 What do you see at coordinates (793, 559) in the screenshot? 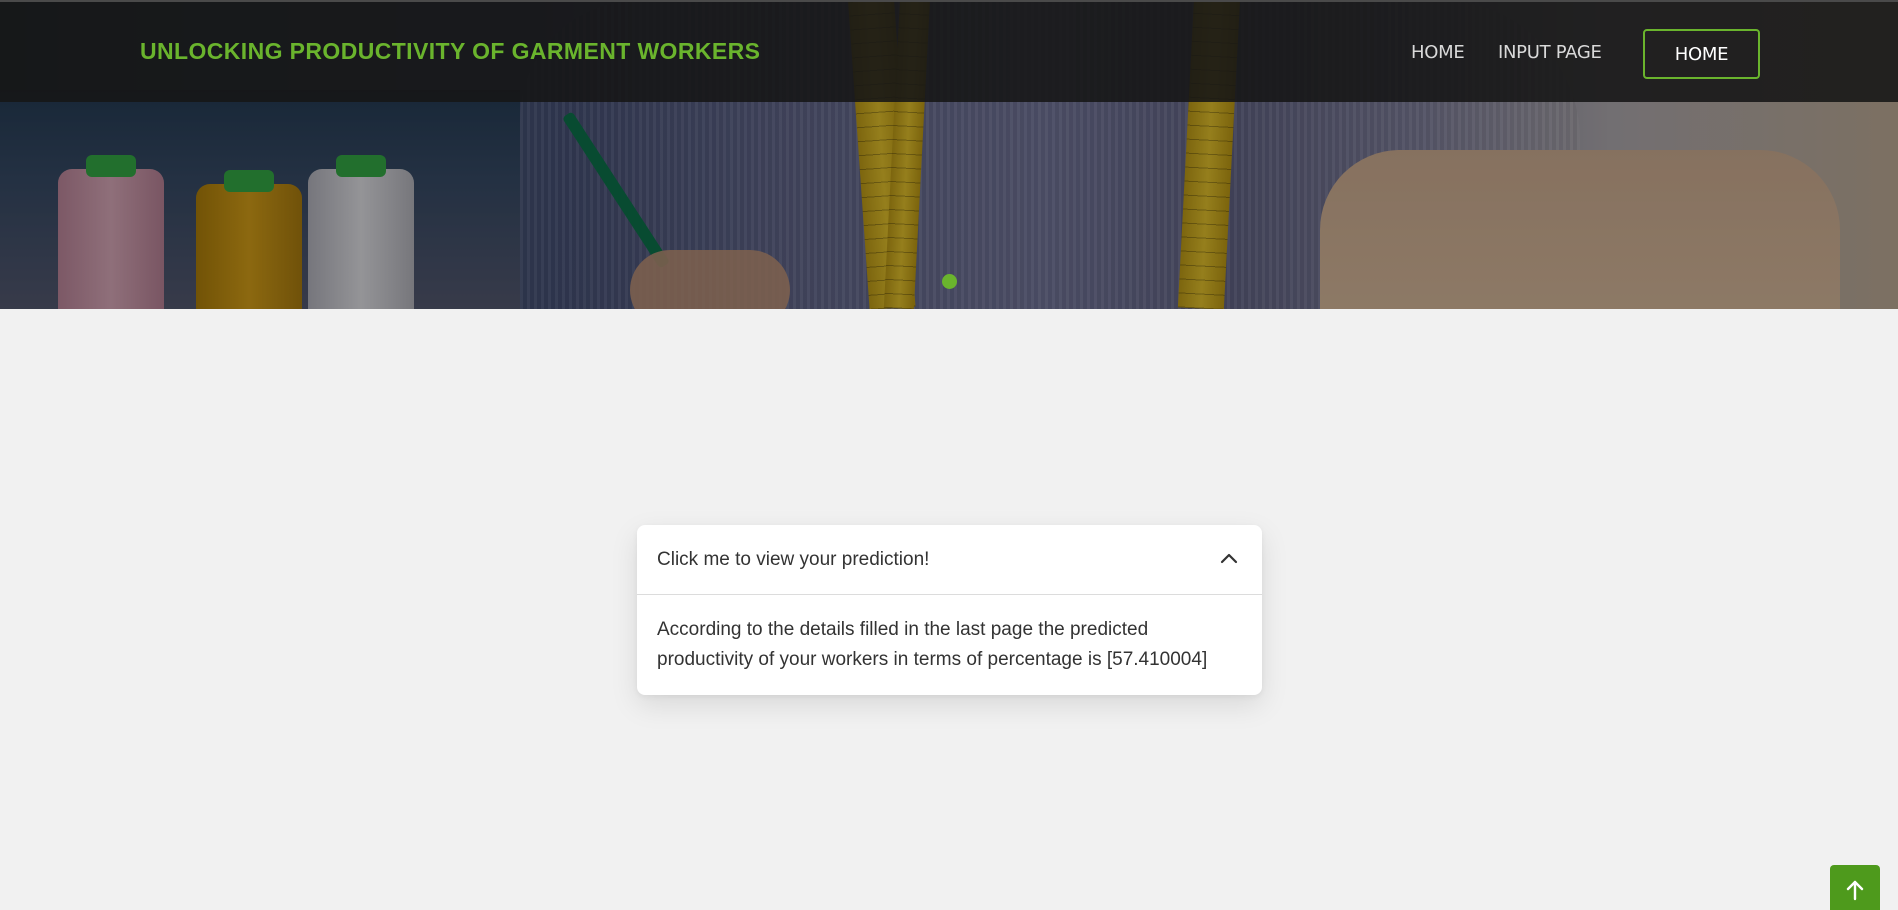
I see `accordion-title: Click me to view your prediction!` at bounding box center [793, 559].